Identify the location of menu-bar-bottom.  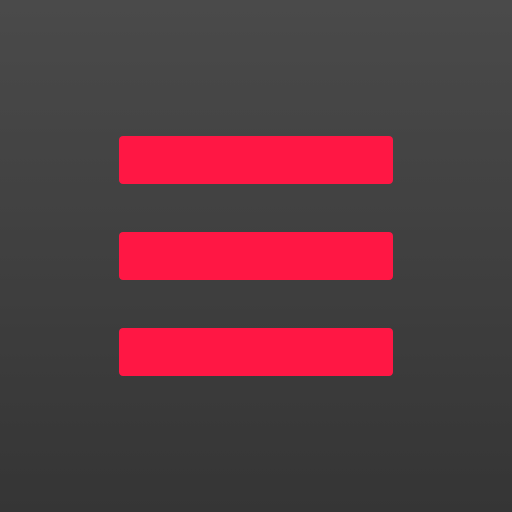
(256, 352).